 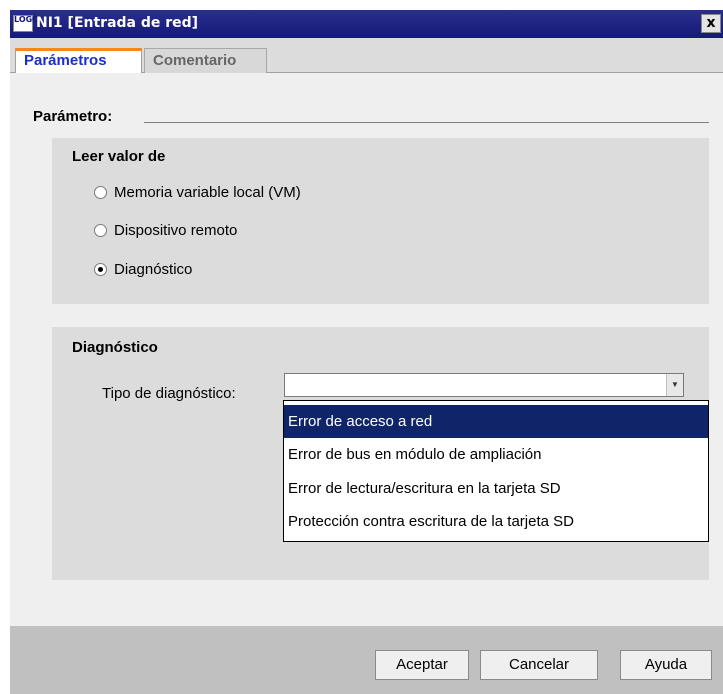 I want to click on app-logo-icon: LOGO!, so click(x=28, y=23).